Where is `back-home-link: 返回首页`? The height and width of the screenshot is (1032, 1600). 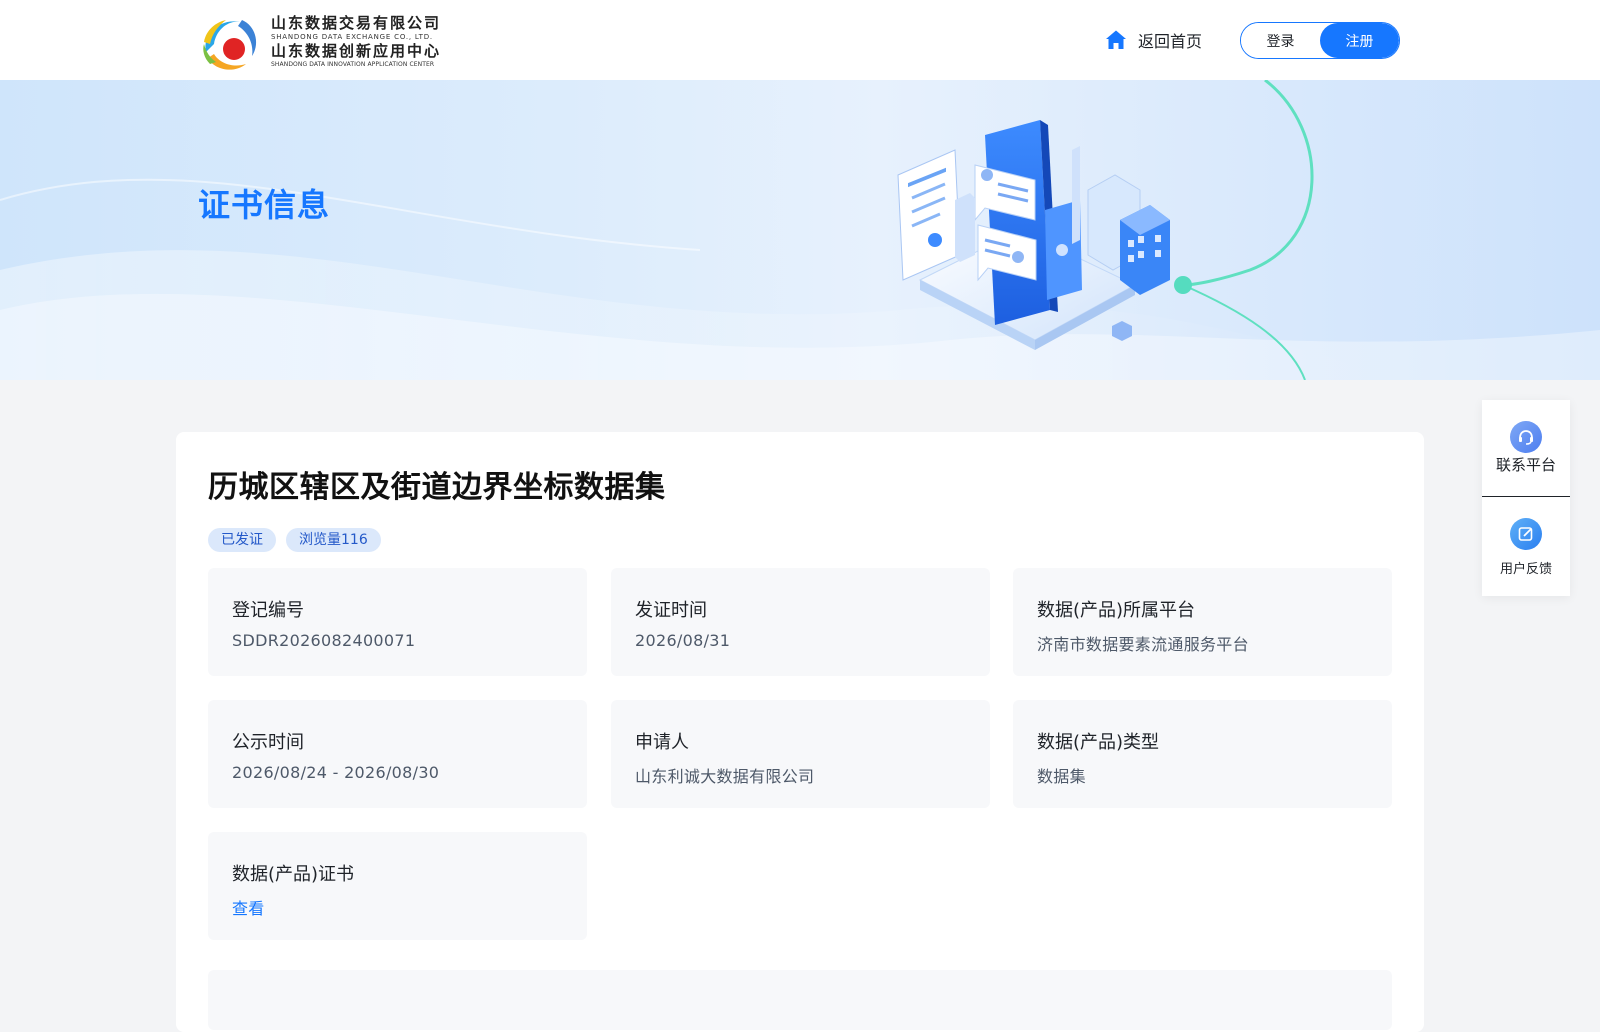 back-home-link: 返回首页 is located at coordinates (1153, 40).